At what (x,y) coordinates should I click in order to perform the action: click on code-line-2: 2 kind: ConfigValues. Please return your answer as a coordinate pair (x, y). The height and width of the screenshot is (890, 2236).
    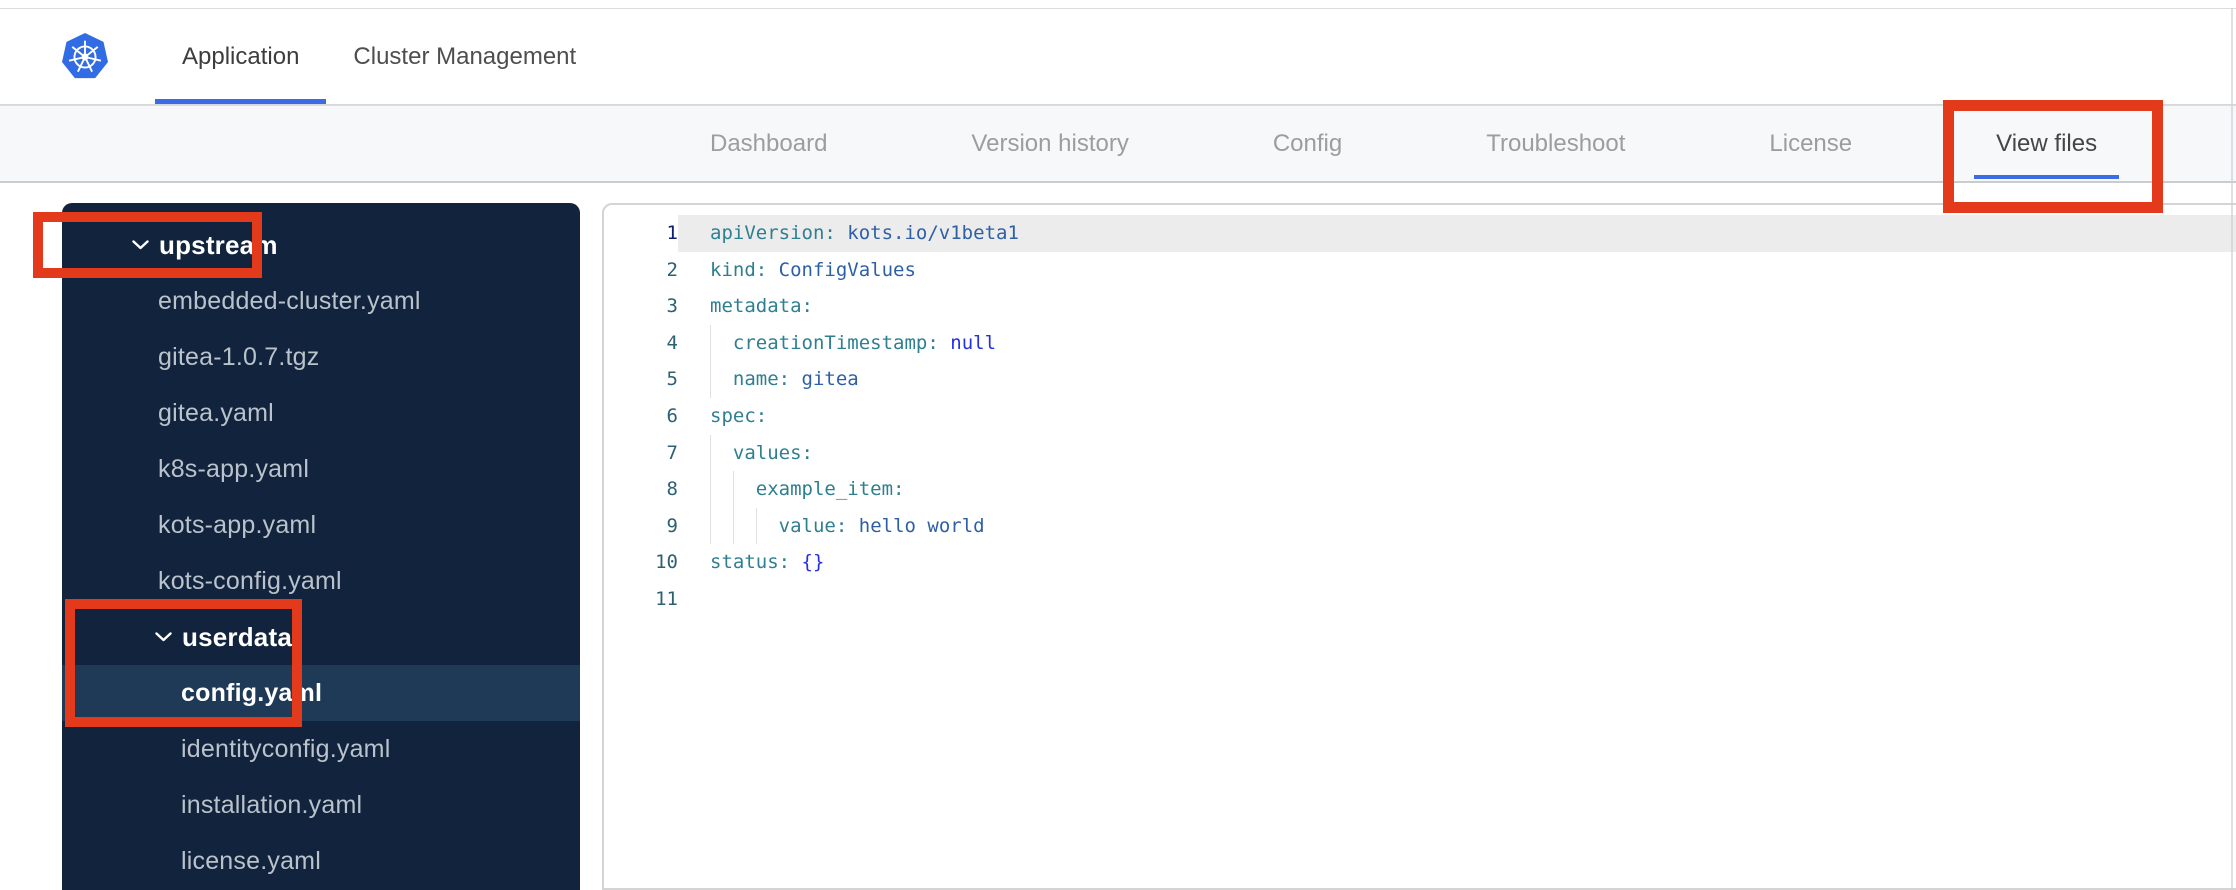
    Looking at the image, I should click on (1420, 270).